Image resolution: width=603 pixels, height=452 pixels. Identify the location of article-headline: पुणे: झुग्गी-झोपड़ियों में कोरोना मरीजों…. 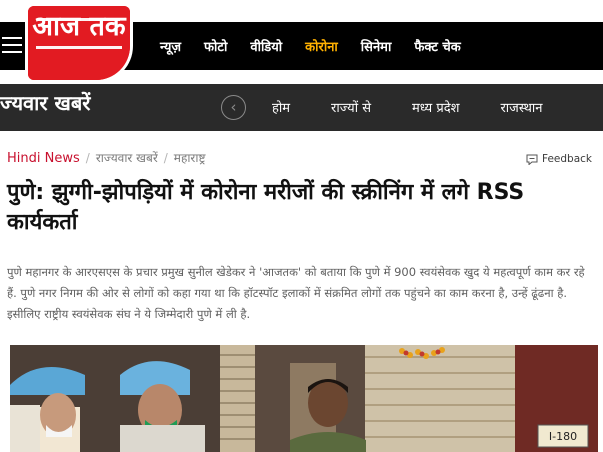
(266, 207).